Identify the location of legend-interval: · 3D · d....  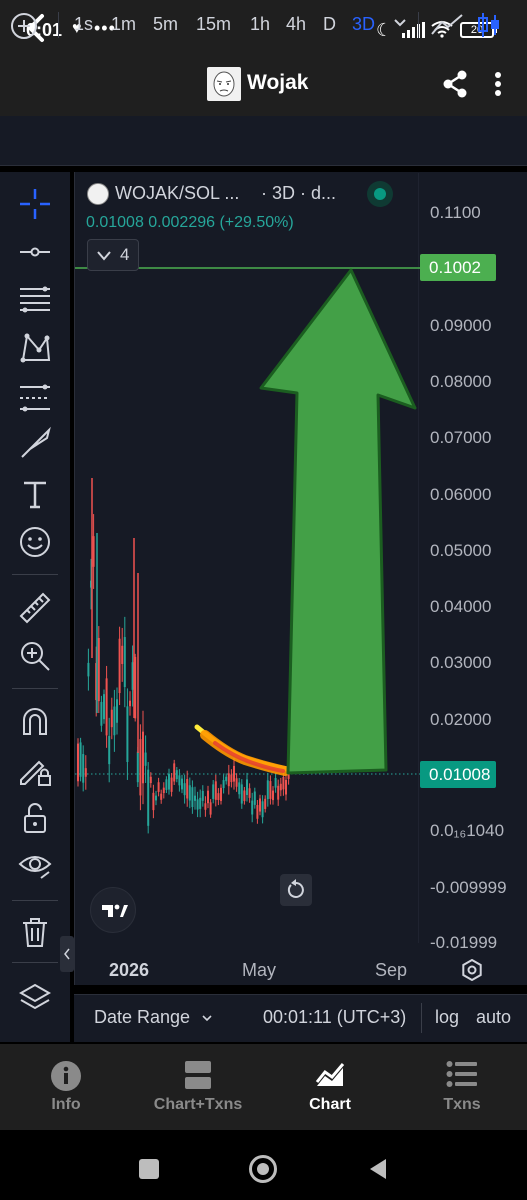
(298, 193).